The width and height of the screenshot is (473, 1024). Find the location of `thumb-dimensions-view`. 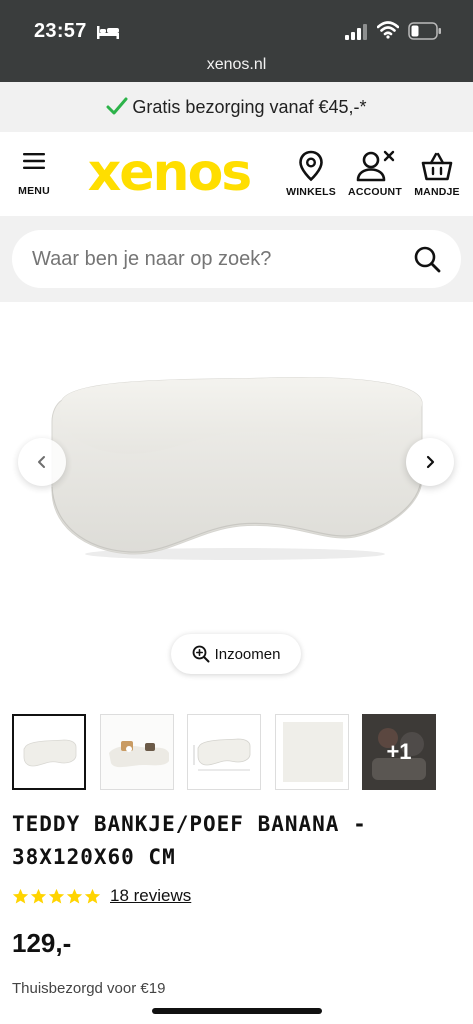

thumb-dimensions-view is located at coordinates (224, 752).